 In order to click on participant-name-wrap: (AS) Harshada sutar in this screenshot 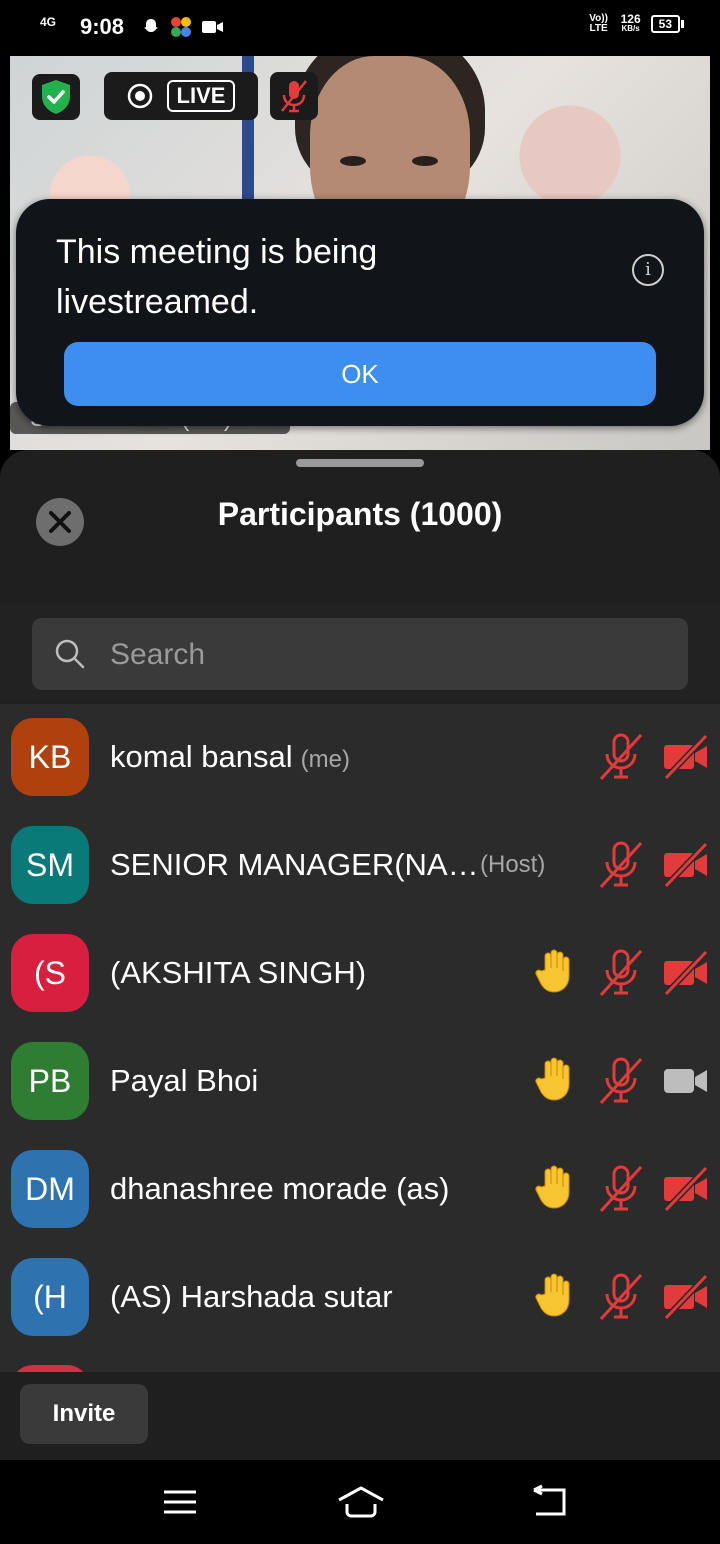, I will do `click(251, 1297)`.